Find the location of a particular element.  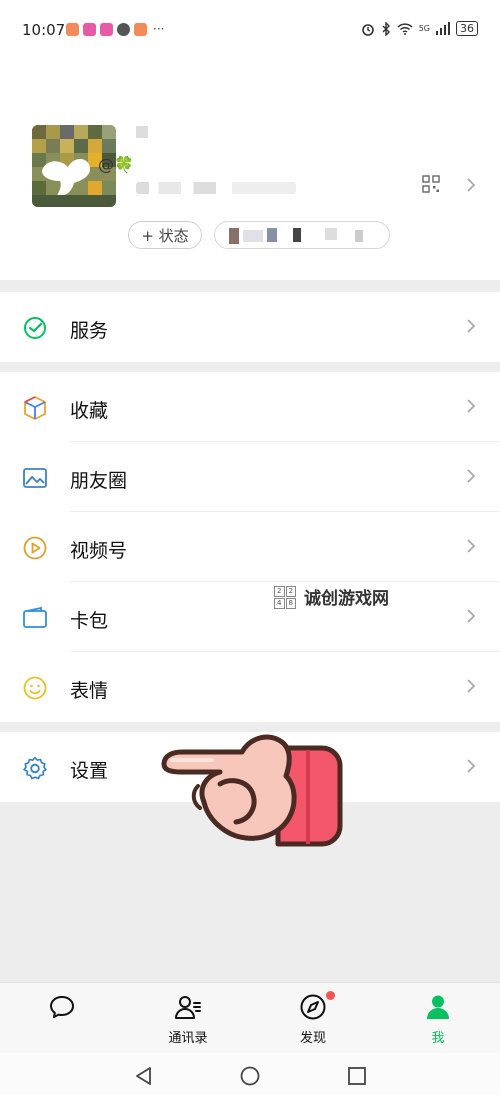

chat-bubble-icon is located at coordinates (62, 1007).